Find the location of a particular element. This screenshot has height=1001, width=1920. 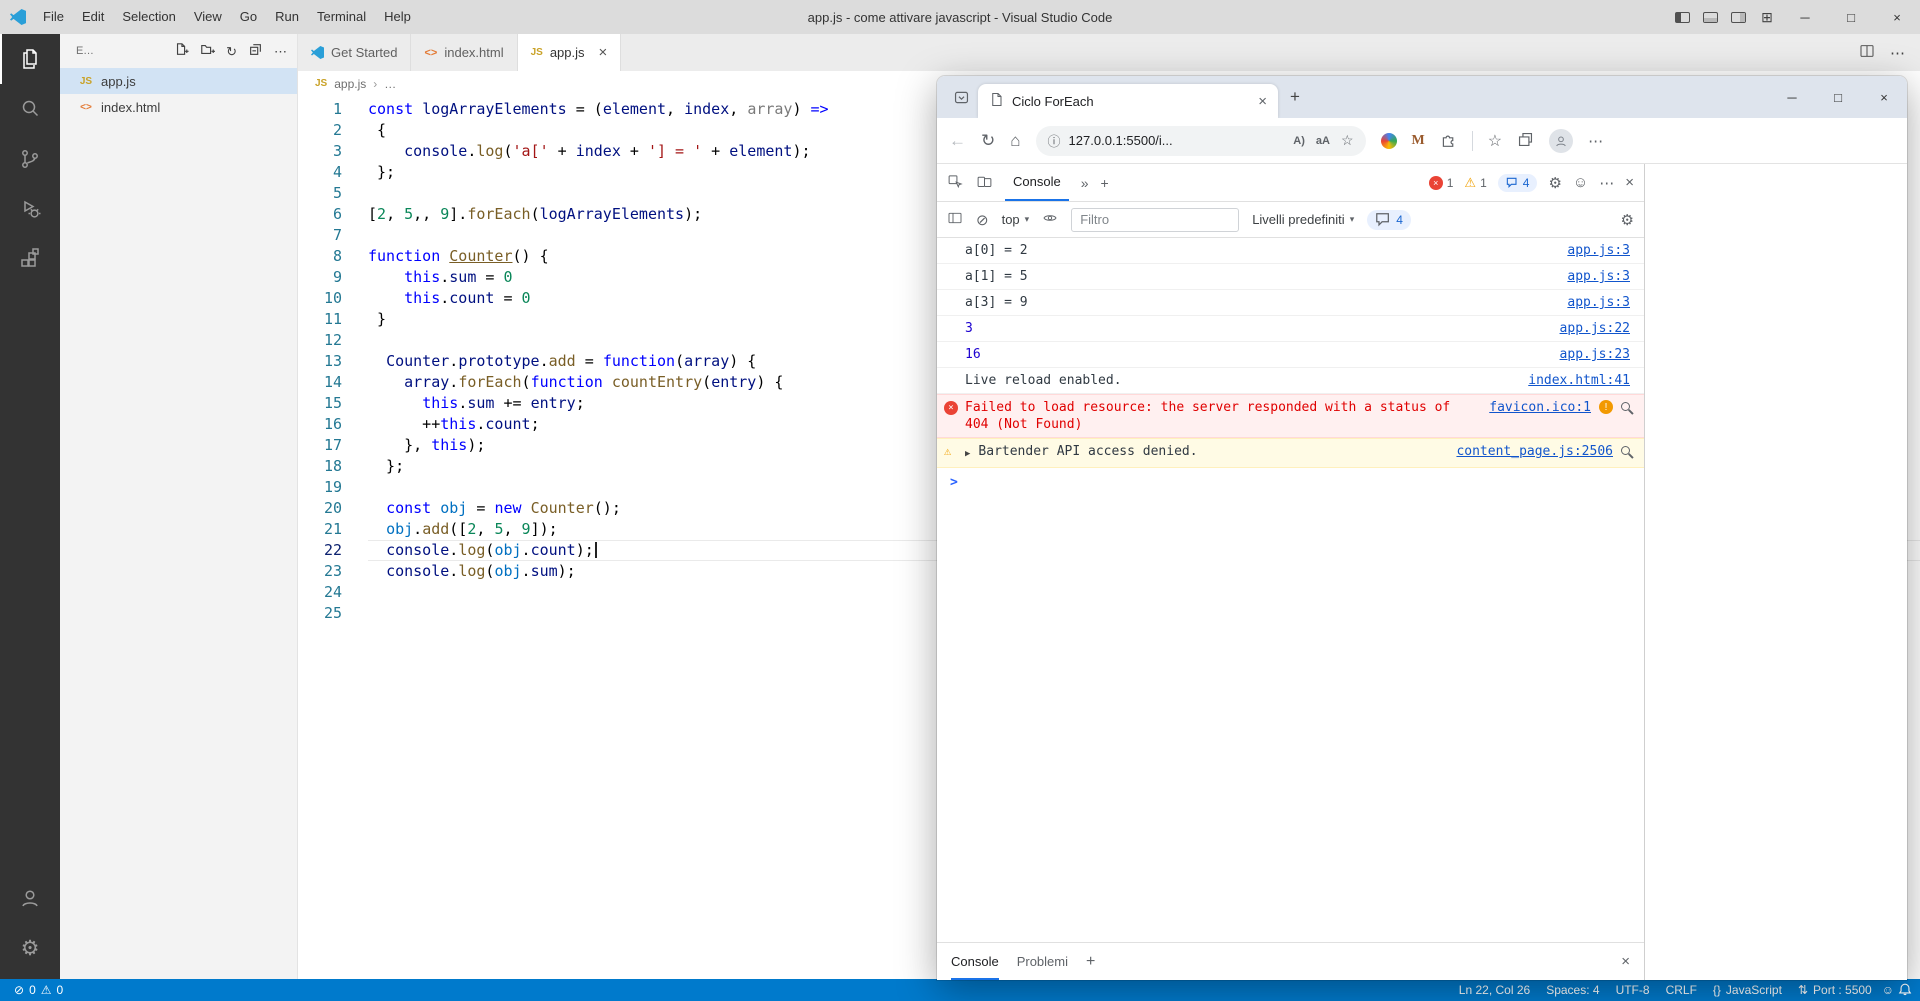

editor-more-icon: ⋯ is located at coordinates (1897, 53).